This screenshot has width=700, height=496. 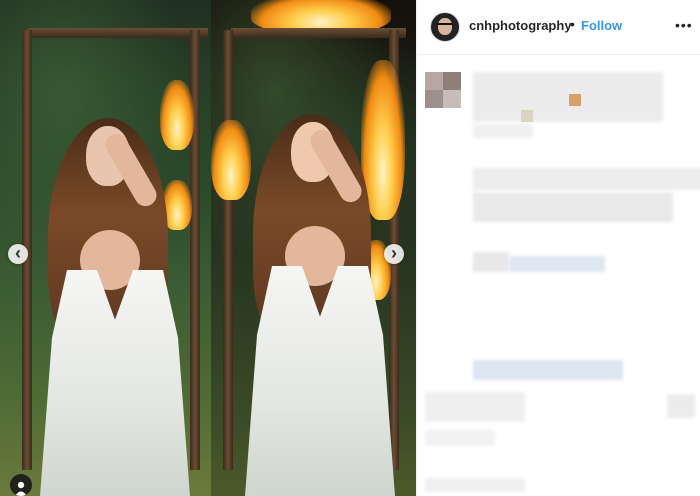 I want to click on chevron-left-icon: ‹, so click(x=18, y=253).